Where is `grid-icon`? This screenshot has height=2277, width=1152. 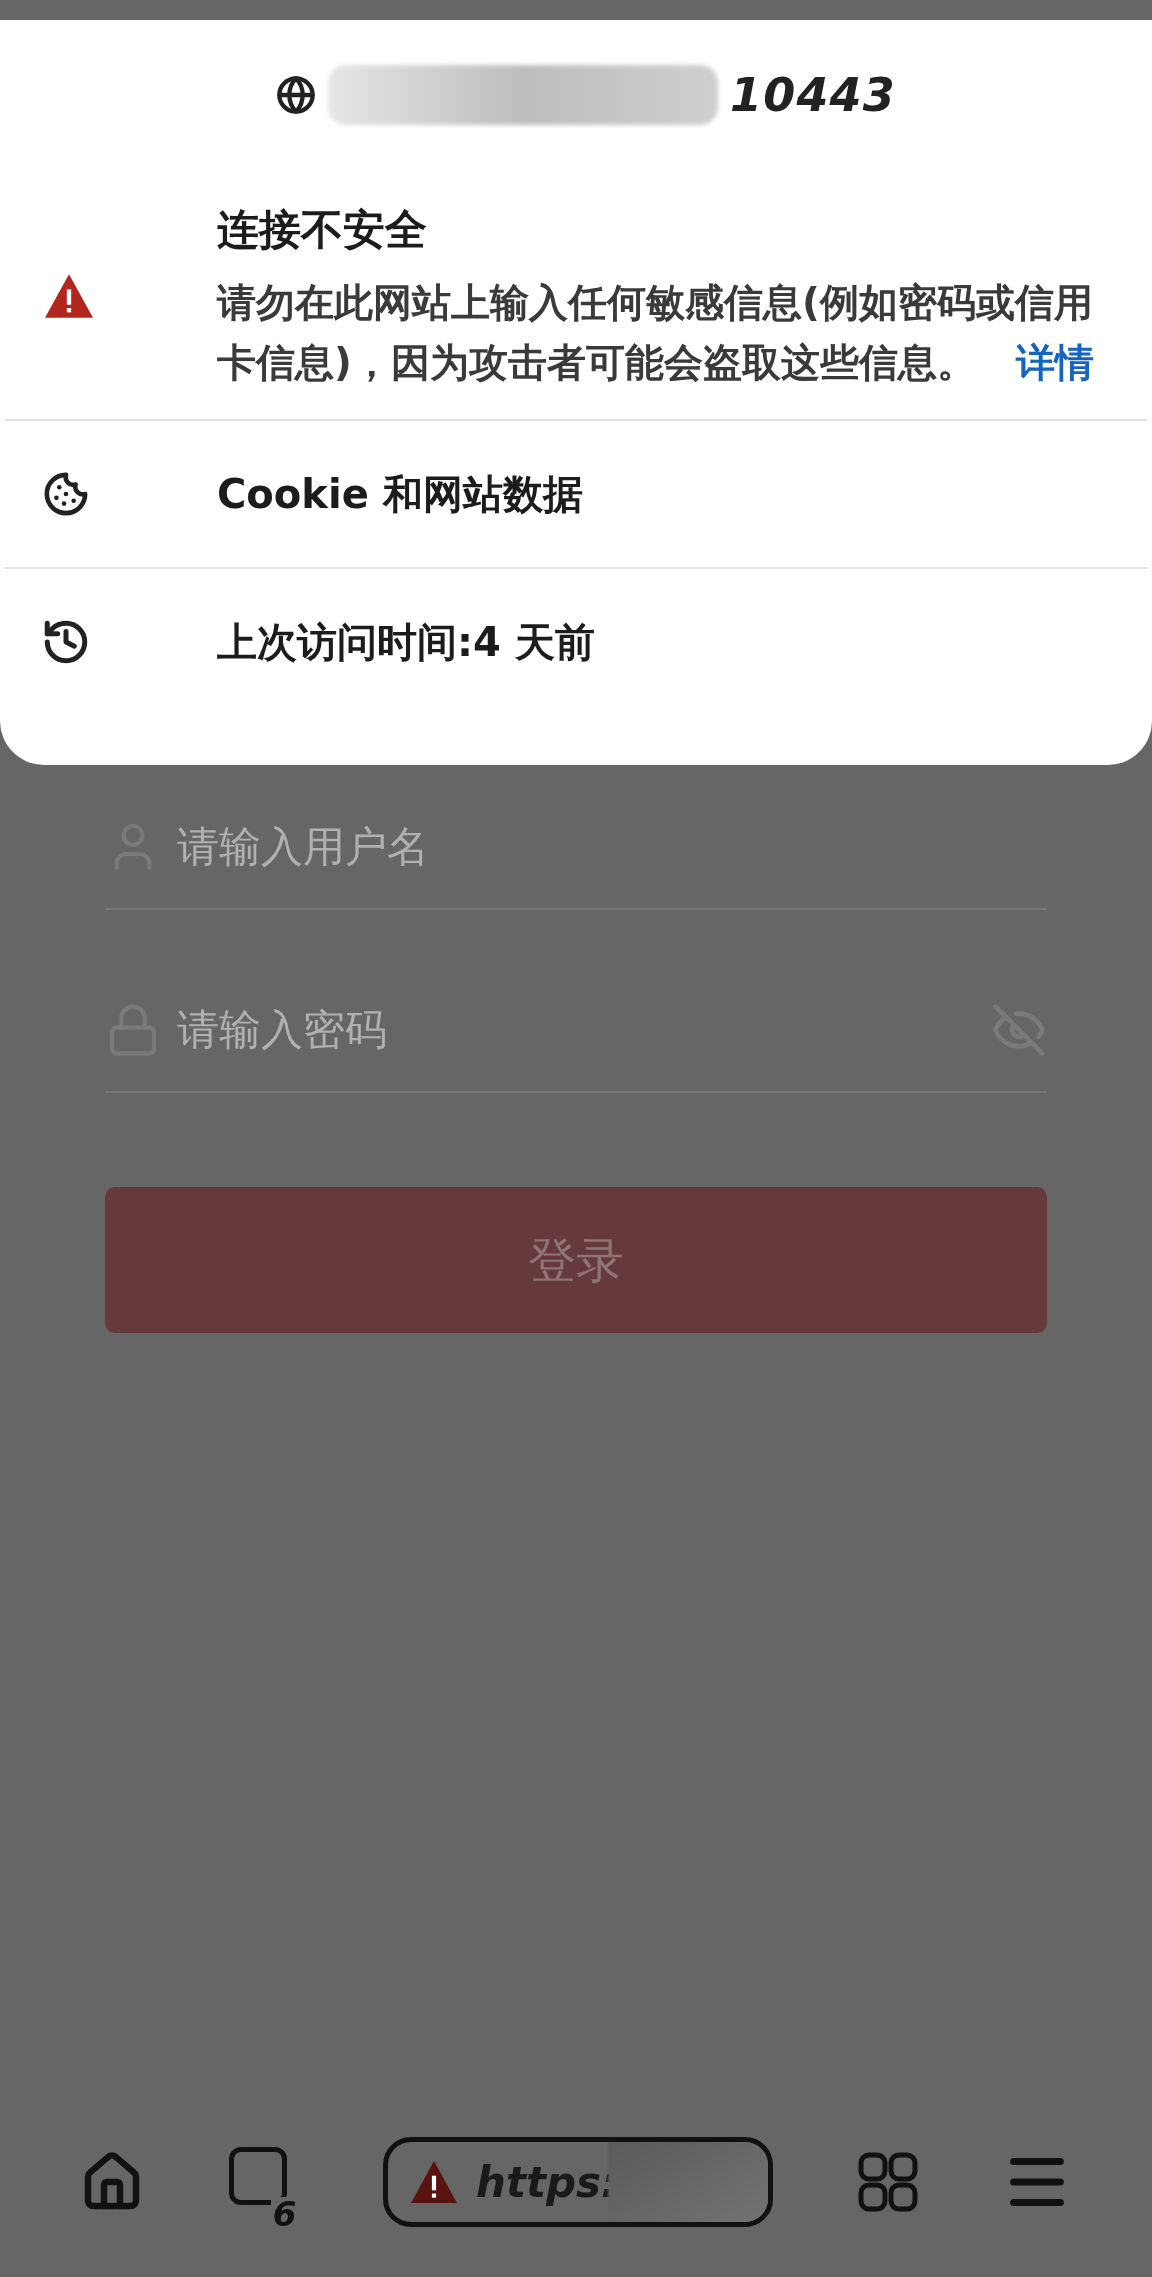
grid-icon is located at coordinates (887, 2182).